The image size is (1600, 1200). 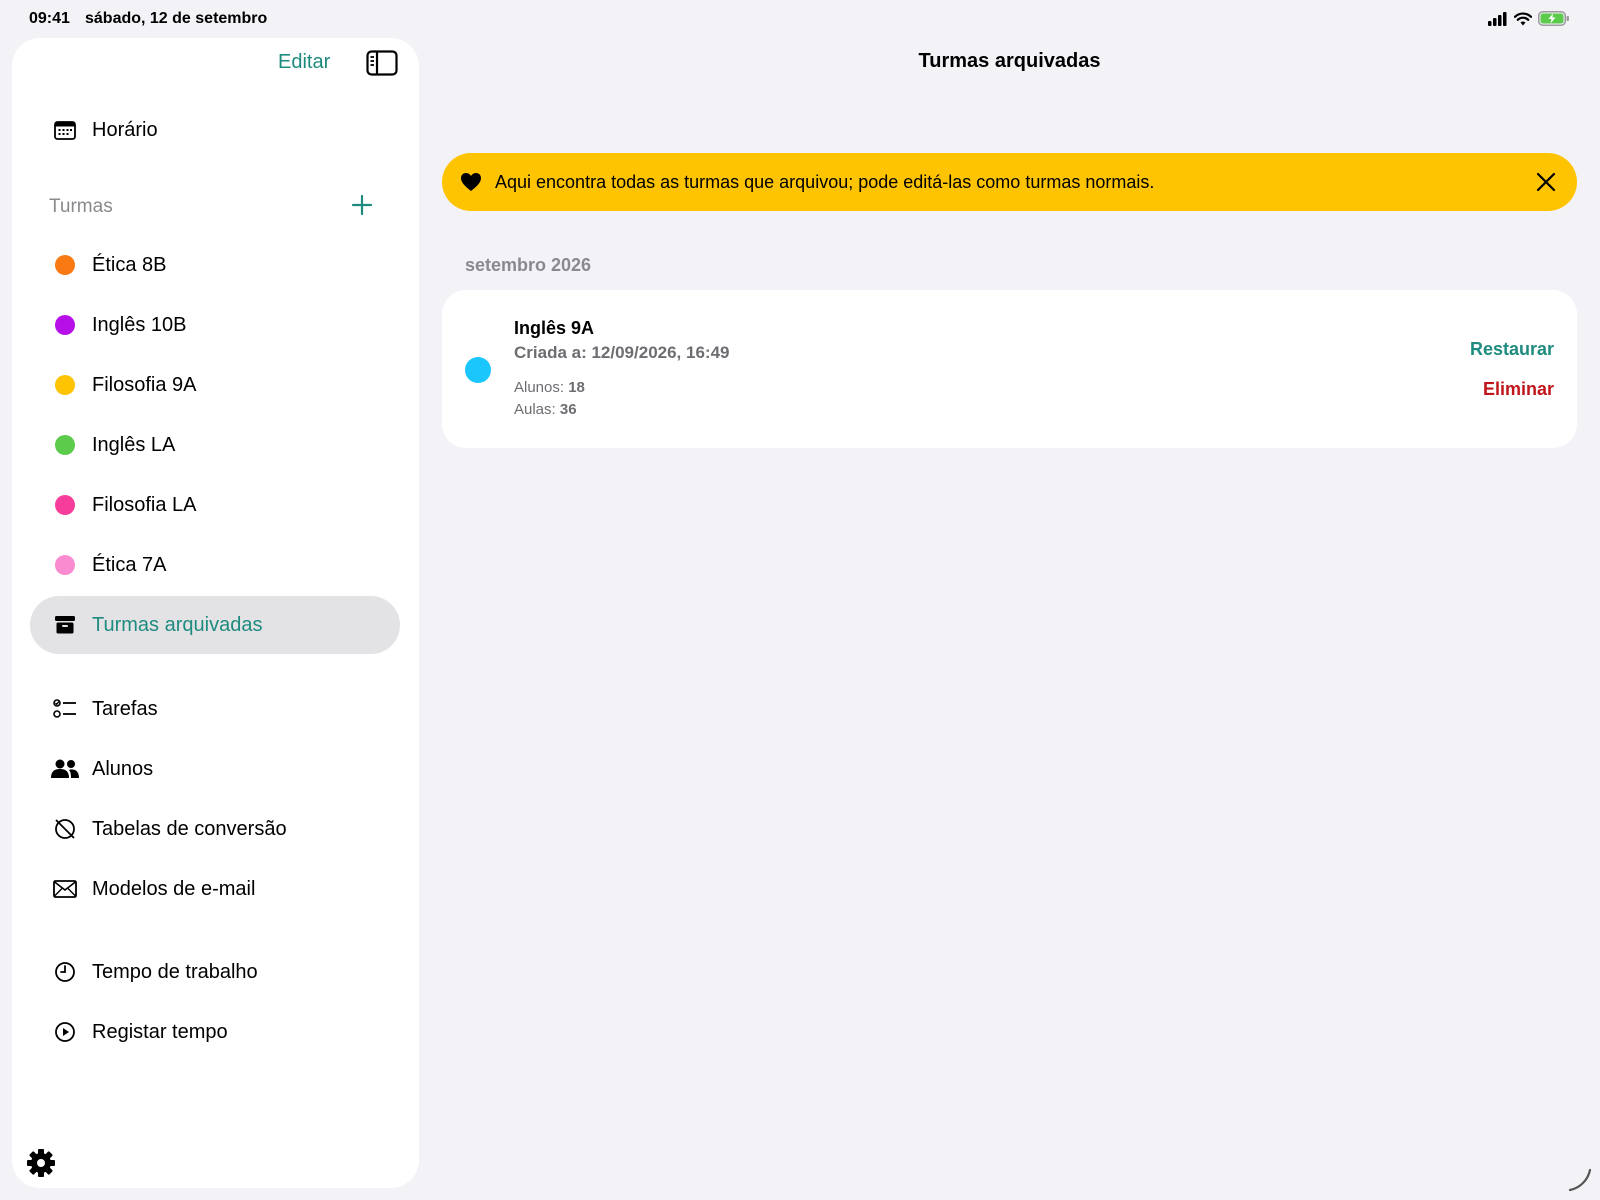 I want to click on class-name: Inglês 9A, so click(x=554, y=328).